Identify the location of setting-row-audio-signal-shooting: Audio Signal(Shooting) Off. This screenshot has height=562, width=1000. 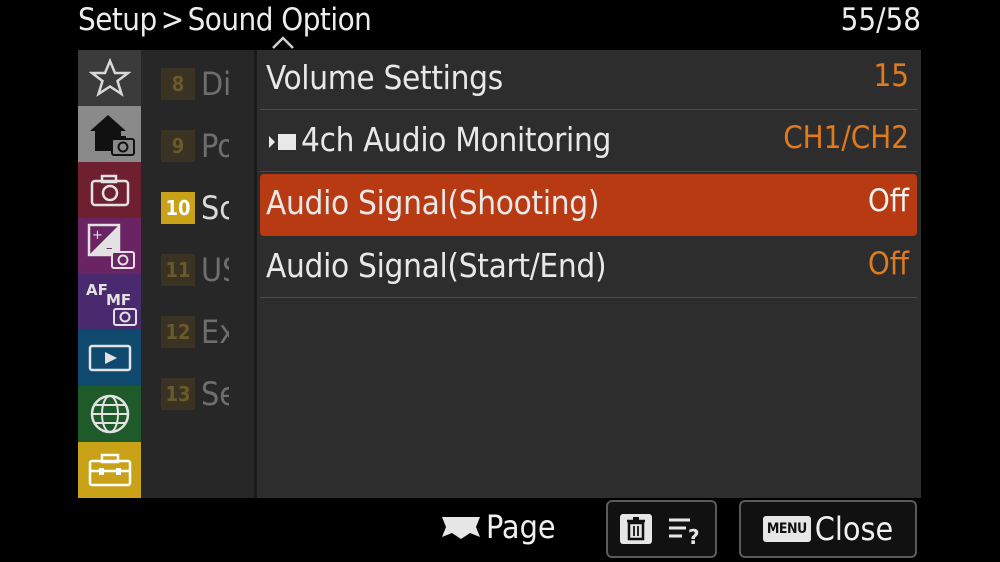
(588, 205).